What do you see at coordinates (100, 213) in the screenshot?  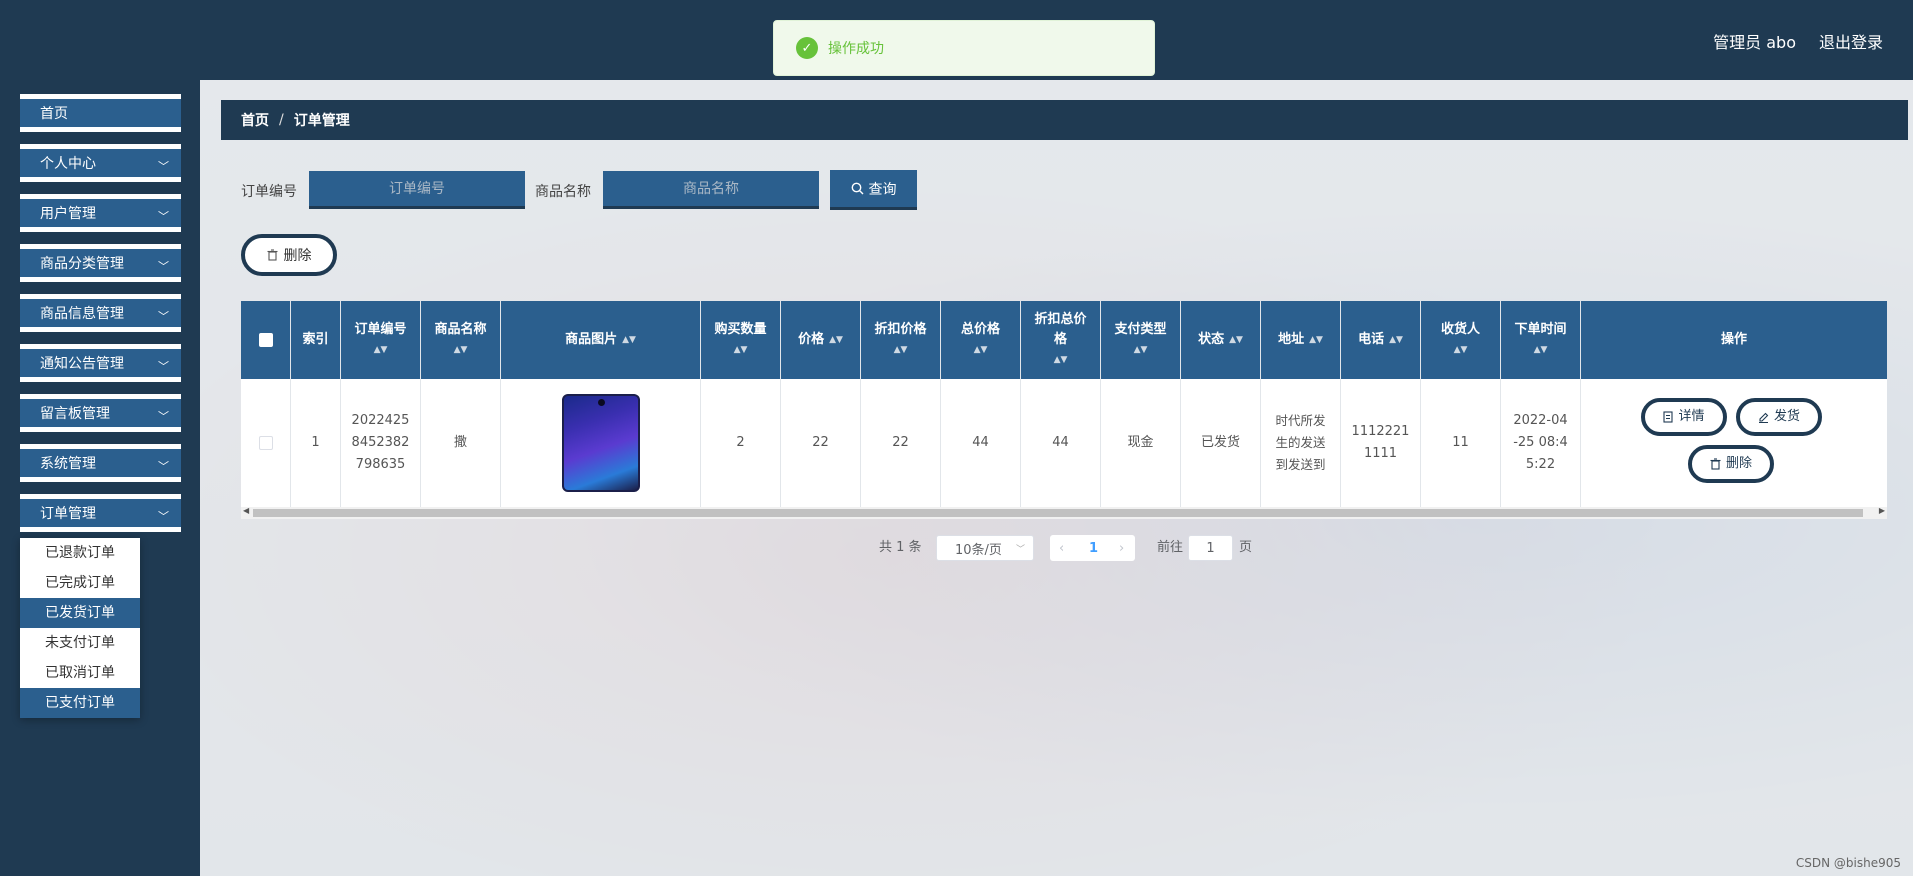 I see `sidebar-item-users: 用户管理 ﹀` at bounding box center [100, 213].